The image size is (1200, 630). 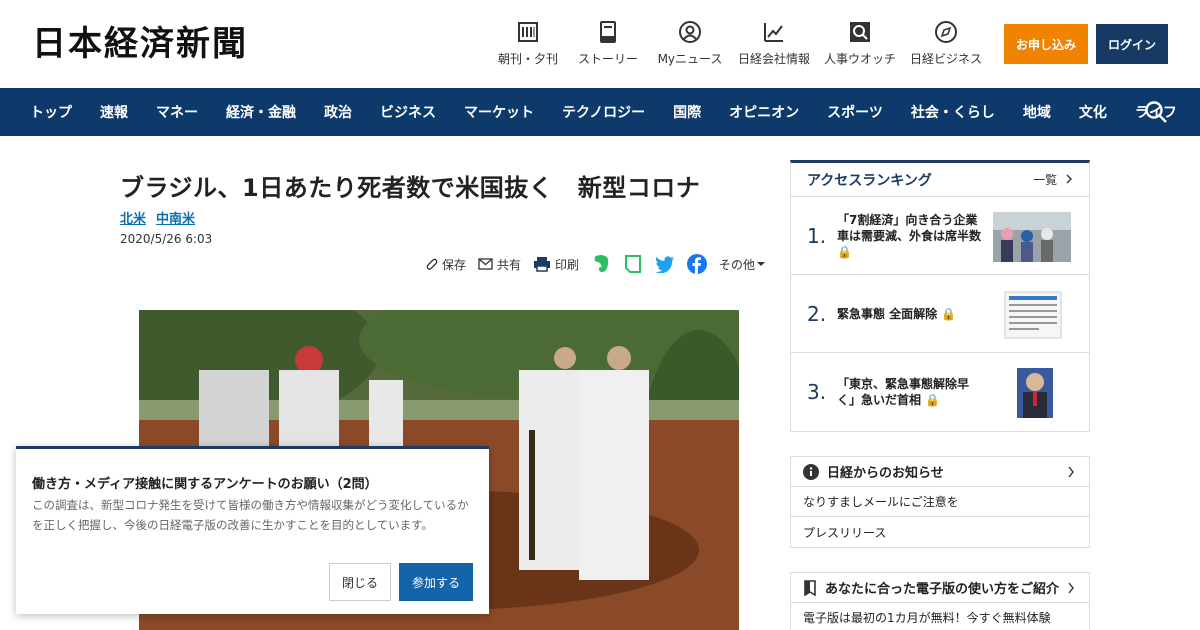 What do you see at coordinates (817, 235) in the screenshot?
I see `ranking-number: 1.` at bounding box center [817, 235].